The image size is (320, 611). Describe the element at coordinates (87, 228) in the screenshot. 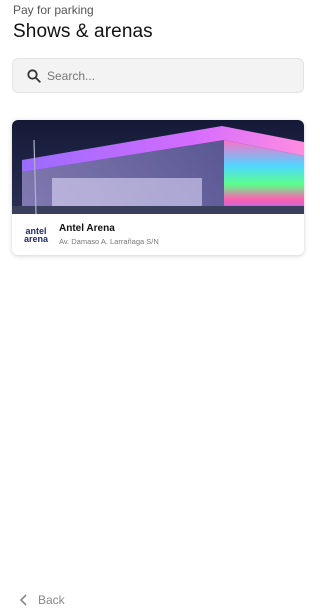

I see `venue-name: Antel Arena` at that location.